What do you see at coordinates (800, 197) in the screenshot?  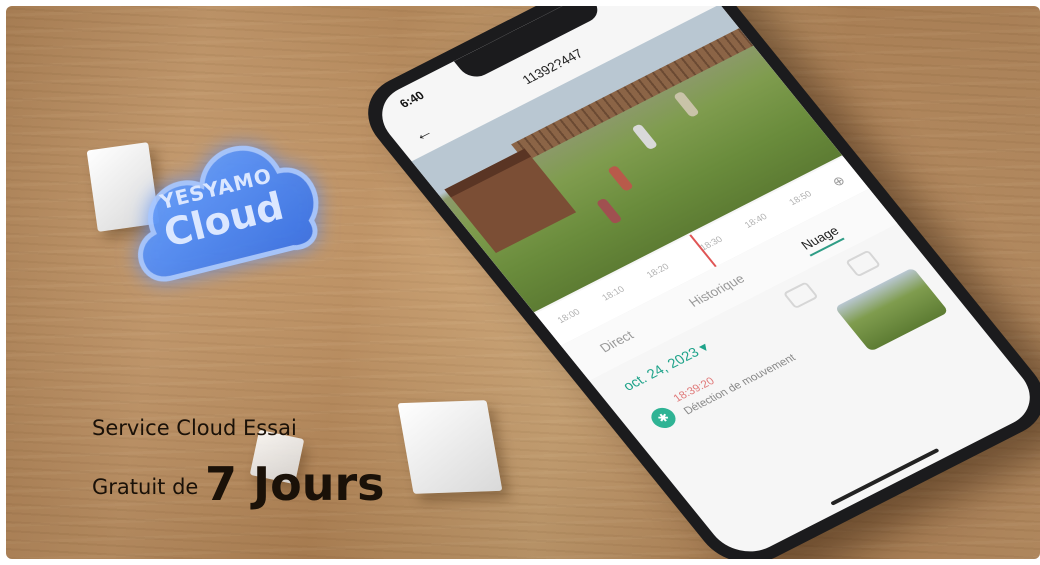 I see `timeline-tick: 18:50` at bounding box center [800, 197].